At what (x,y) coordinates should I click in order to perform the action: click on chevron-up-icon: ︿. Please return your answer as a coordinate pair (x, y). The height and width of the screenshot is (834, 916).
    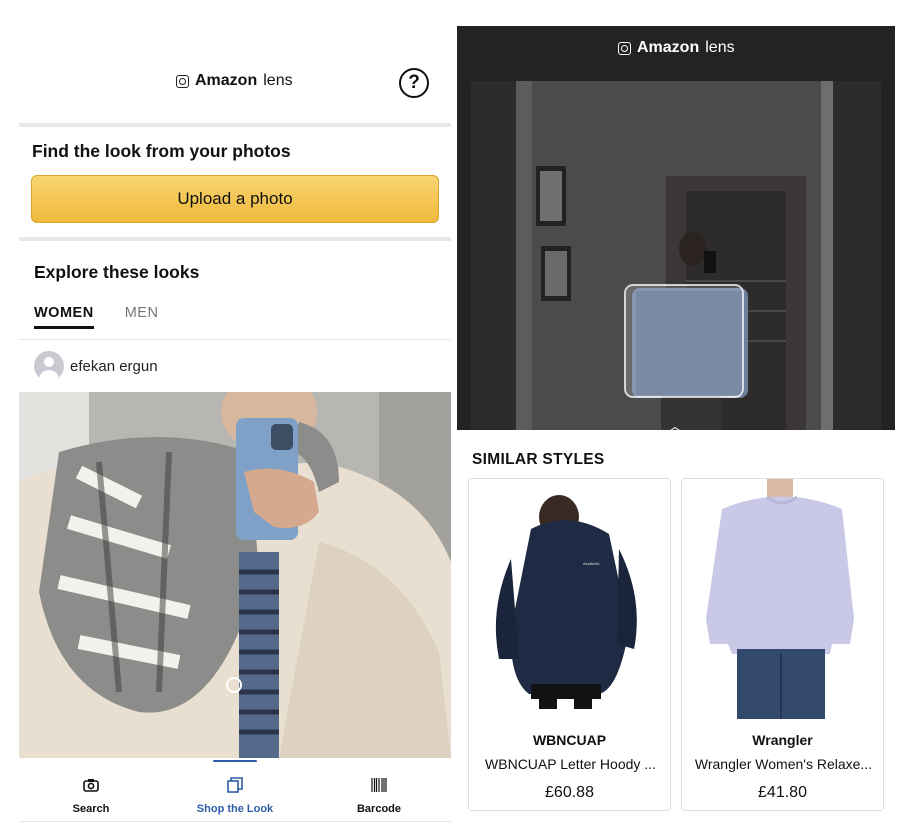
    Looking at the image, I should click on (675, 426).